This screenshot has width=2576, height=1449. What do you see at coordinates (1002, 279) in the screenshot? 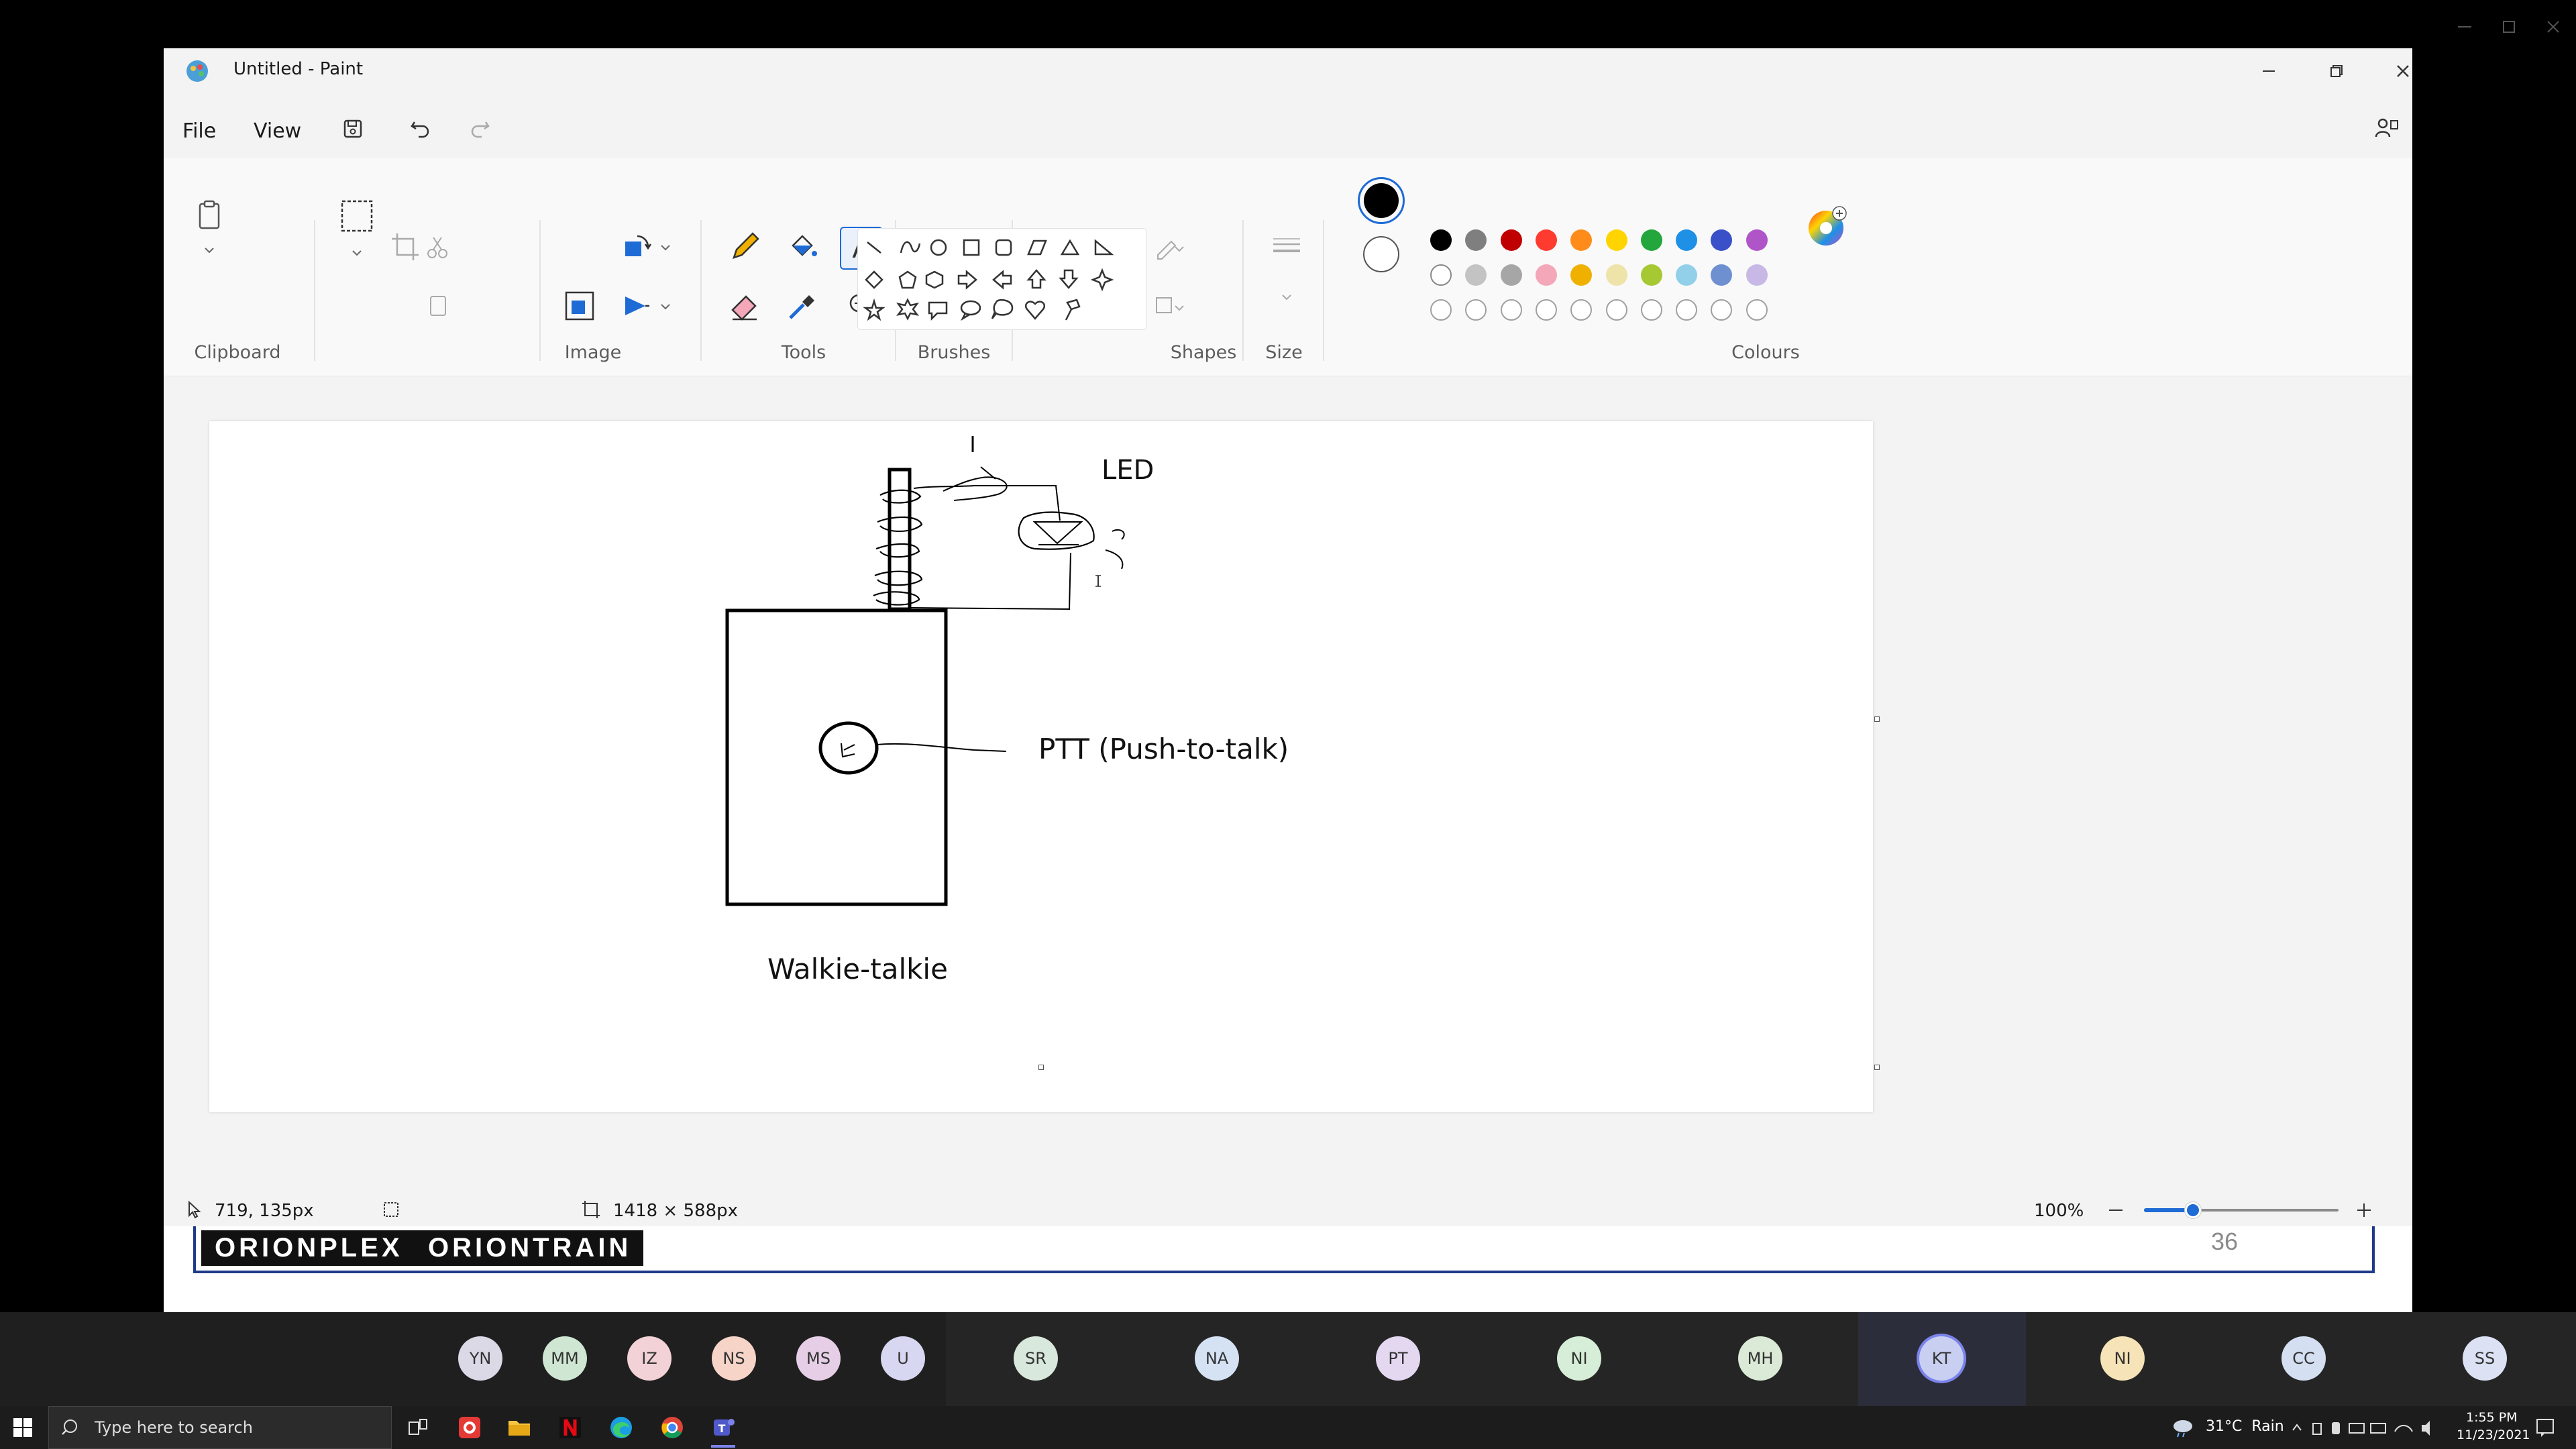
I see `shapes-gallery` at bounding box center [1002, 279].